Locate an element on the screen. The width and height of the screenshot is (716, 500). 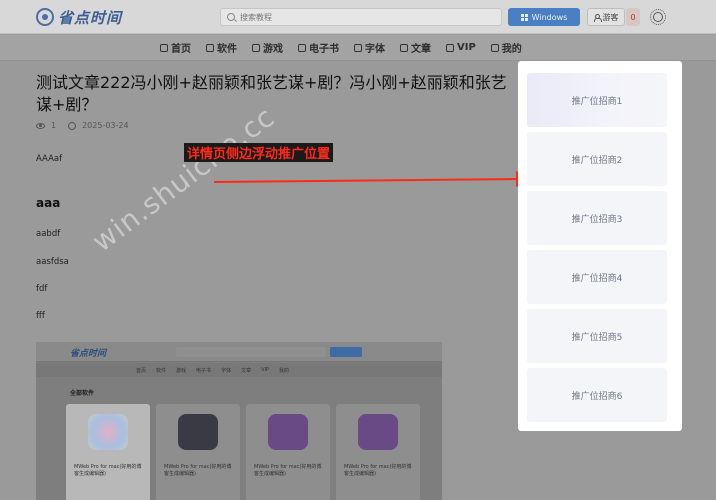
search-placeholder: 搜索教程 is located at coordinates (256, 17).